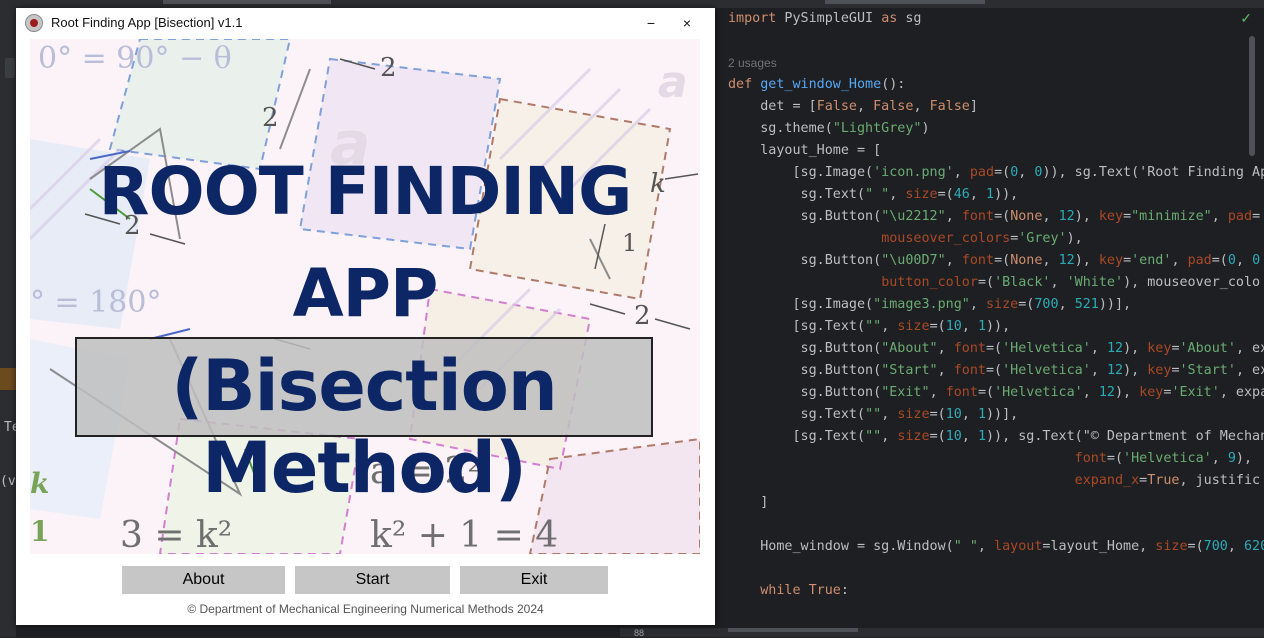 This screenshot has width=1264, height=638. I want to click on bg-label: k, so click(40, 483).